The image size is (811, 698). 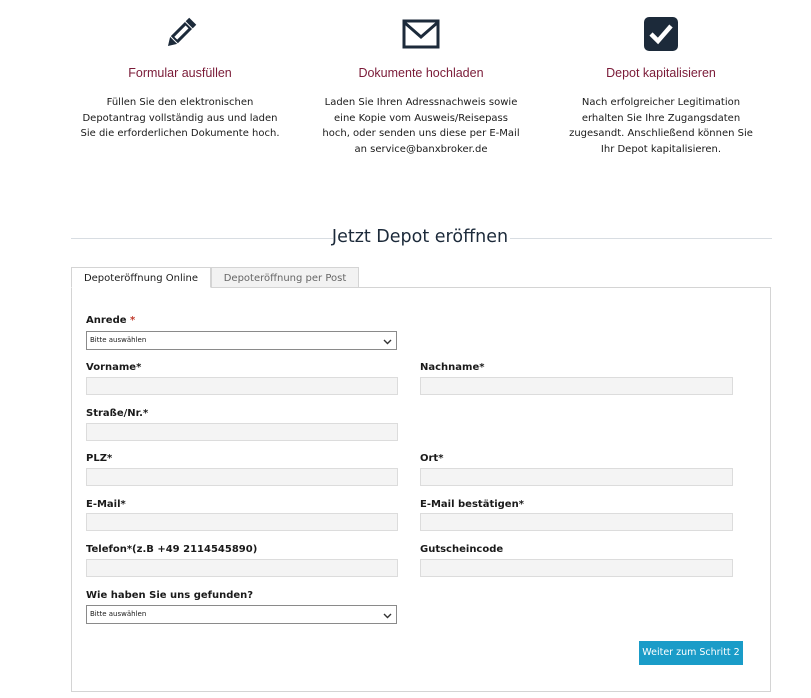 I want to click on found-us-select-value: Bitte auswählen, so click(x=118, y=614).